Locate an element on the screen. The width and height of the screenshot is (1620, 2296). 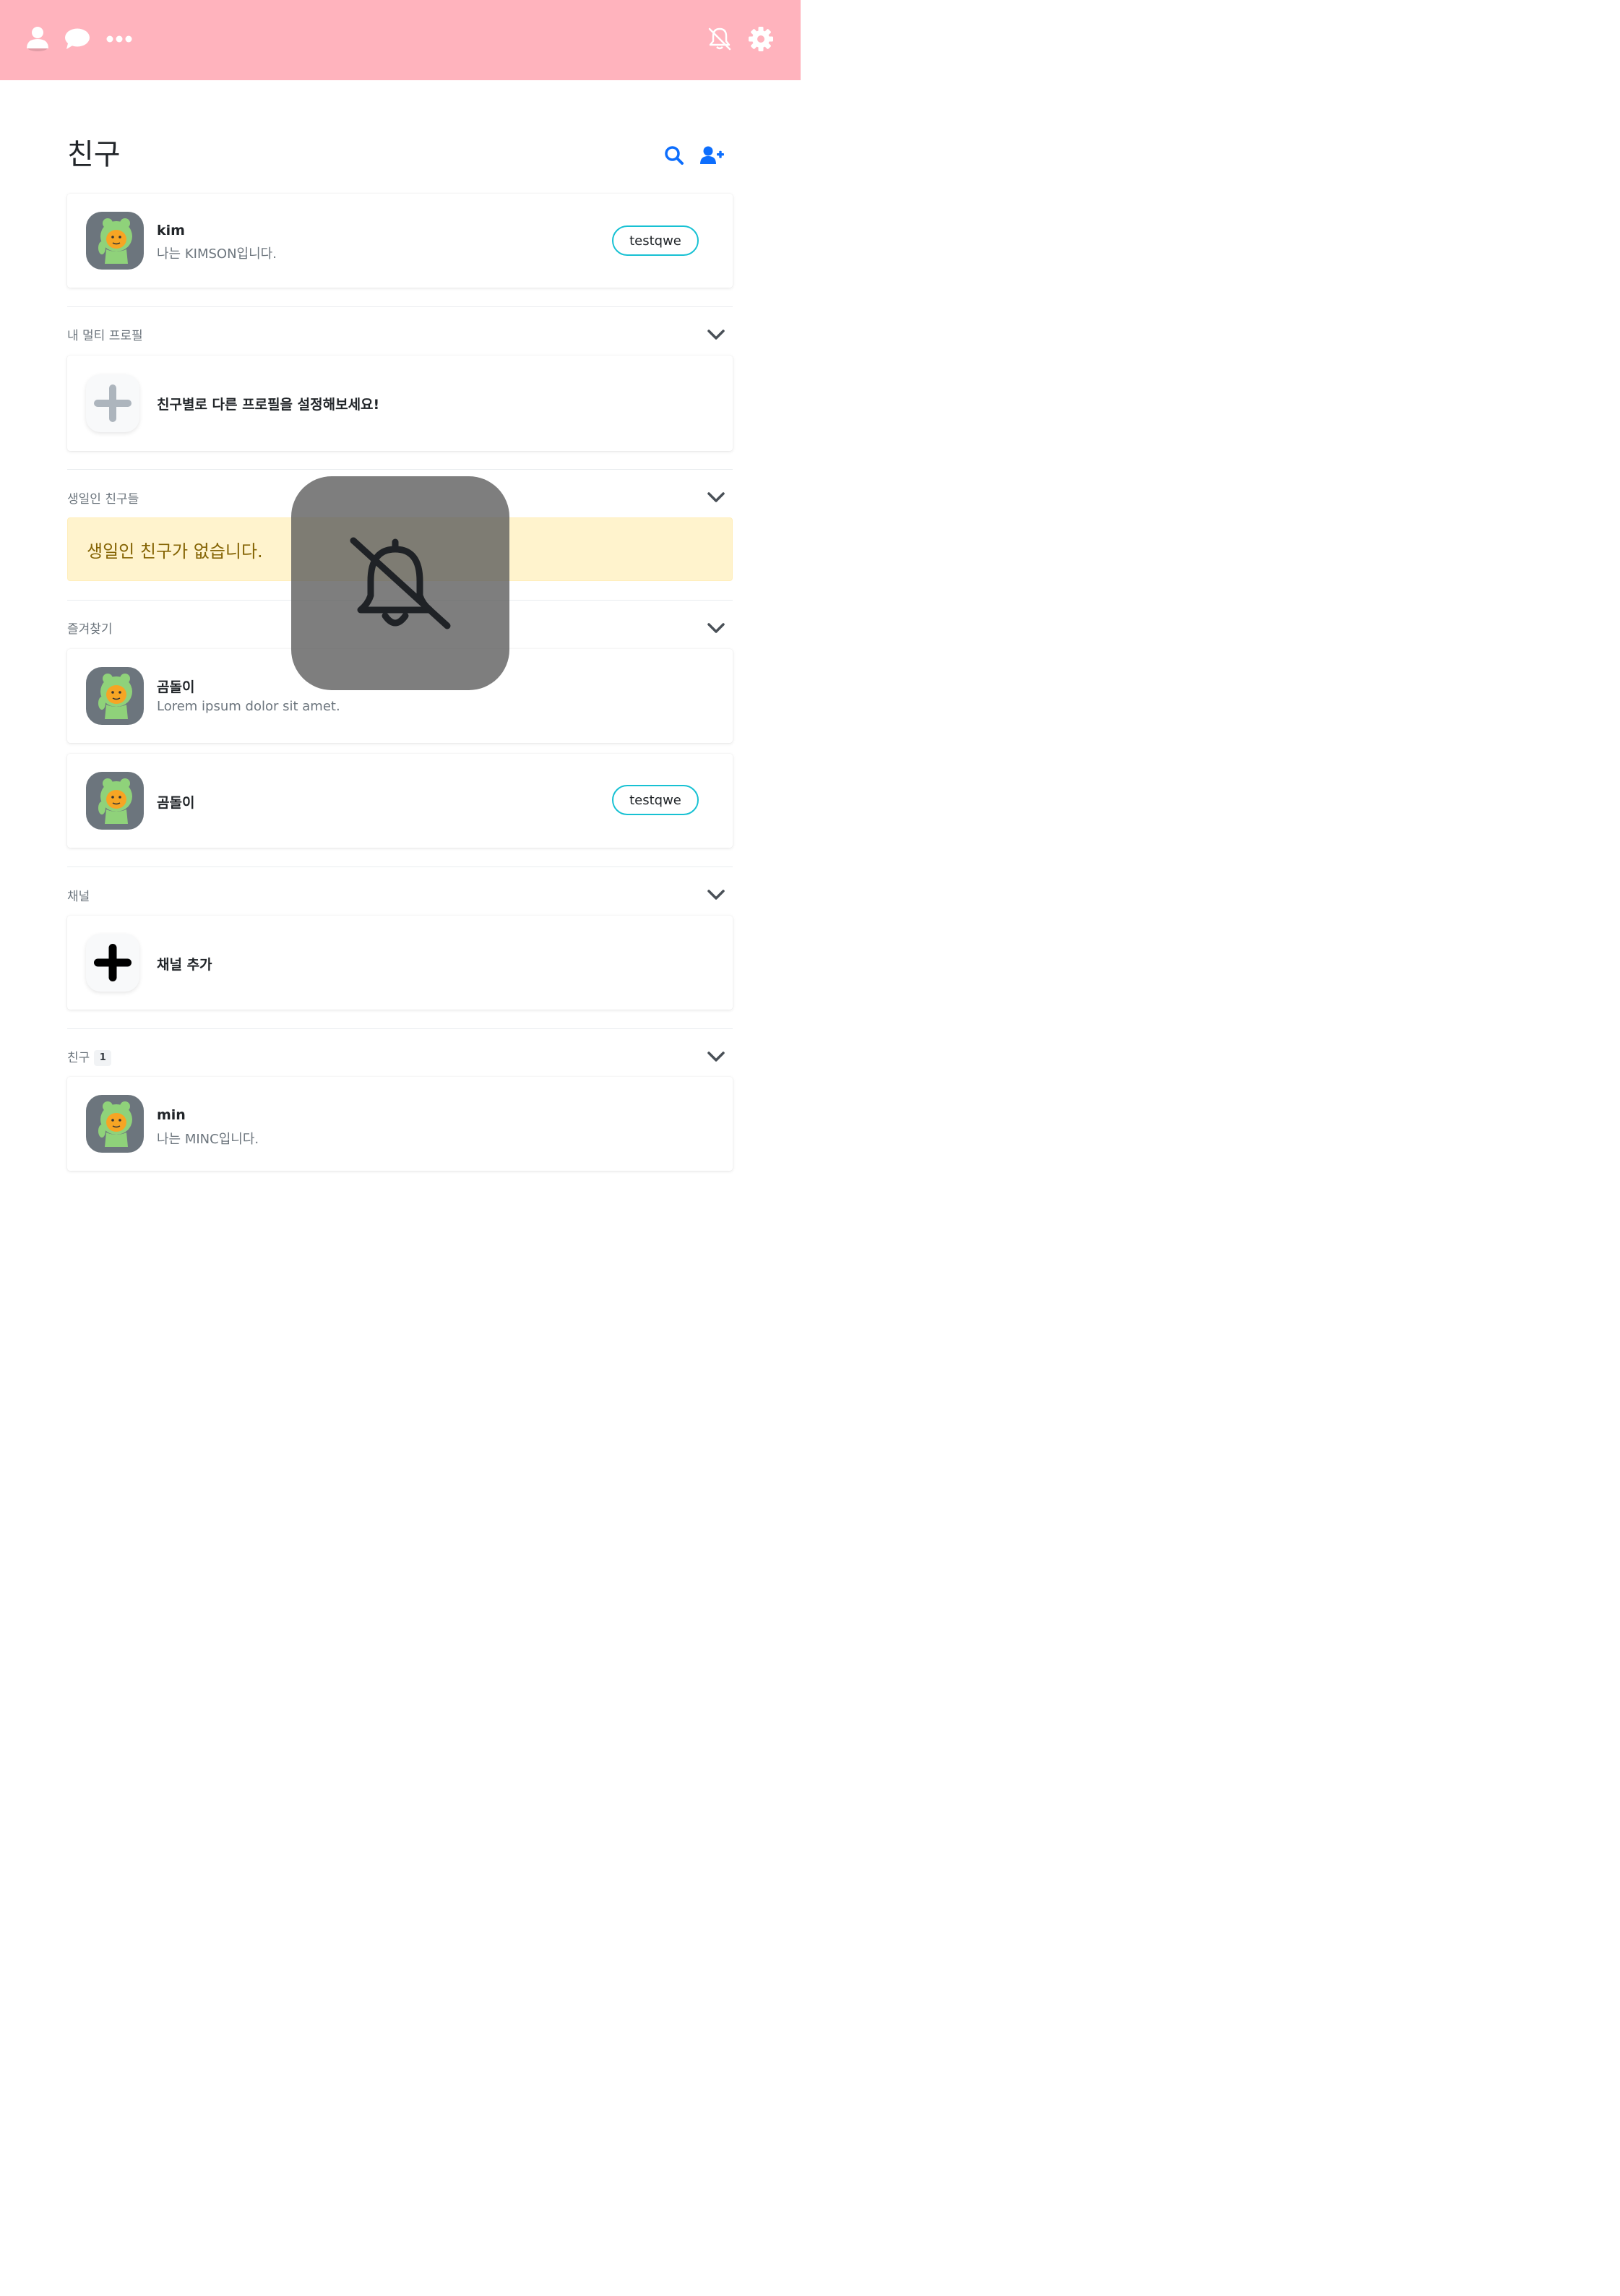
page-title: 친구 is located at coordinates (94, 154).